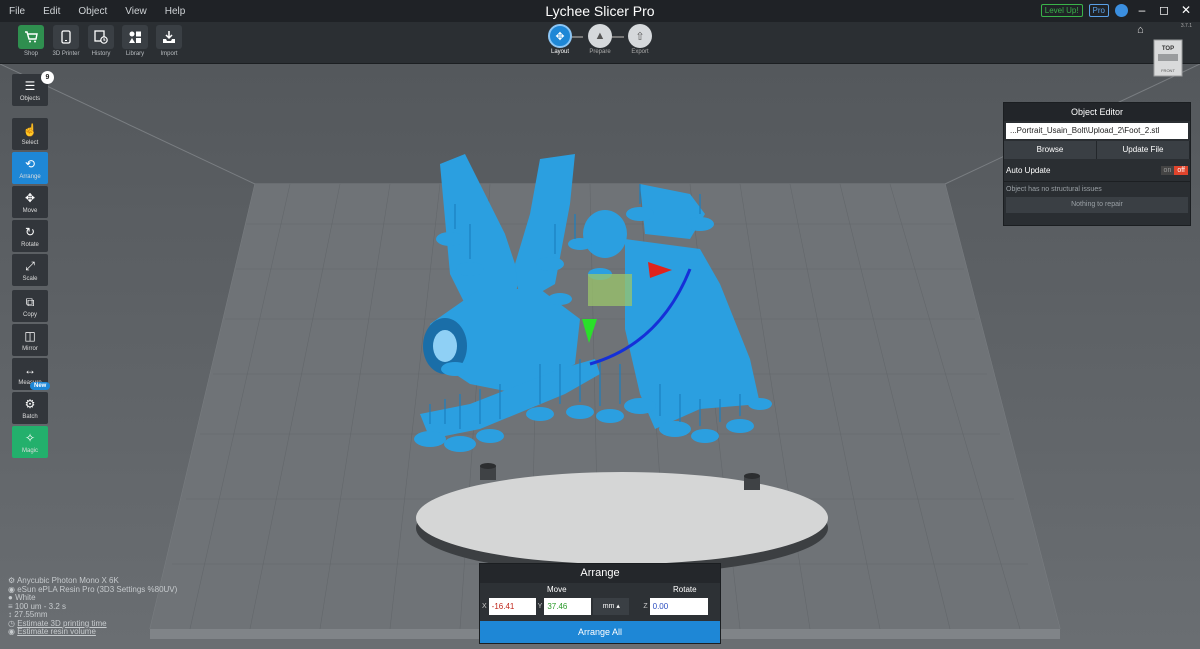 This screenshot has width=1200, height=649. I want to click on toggle-off: off, so click(1181, 170).